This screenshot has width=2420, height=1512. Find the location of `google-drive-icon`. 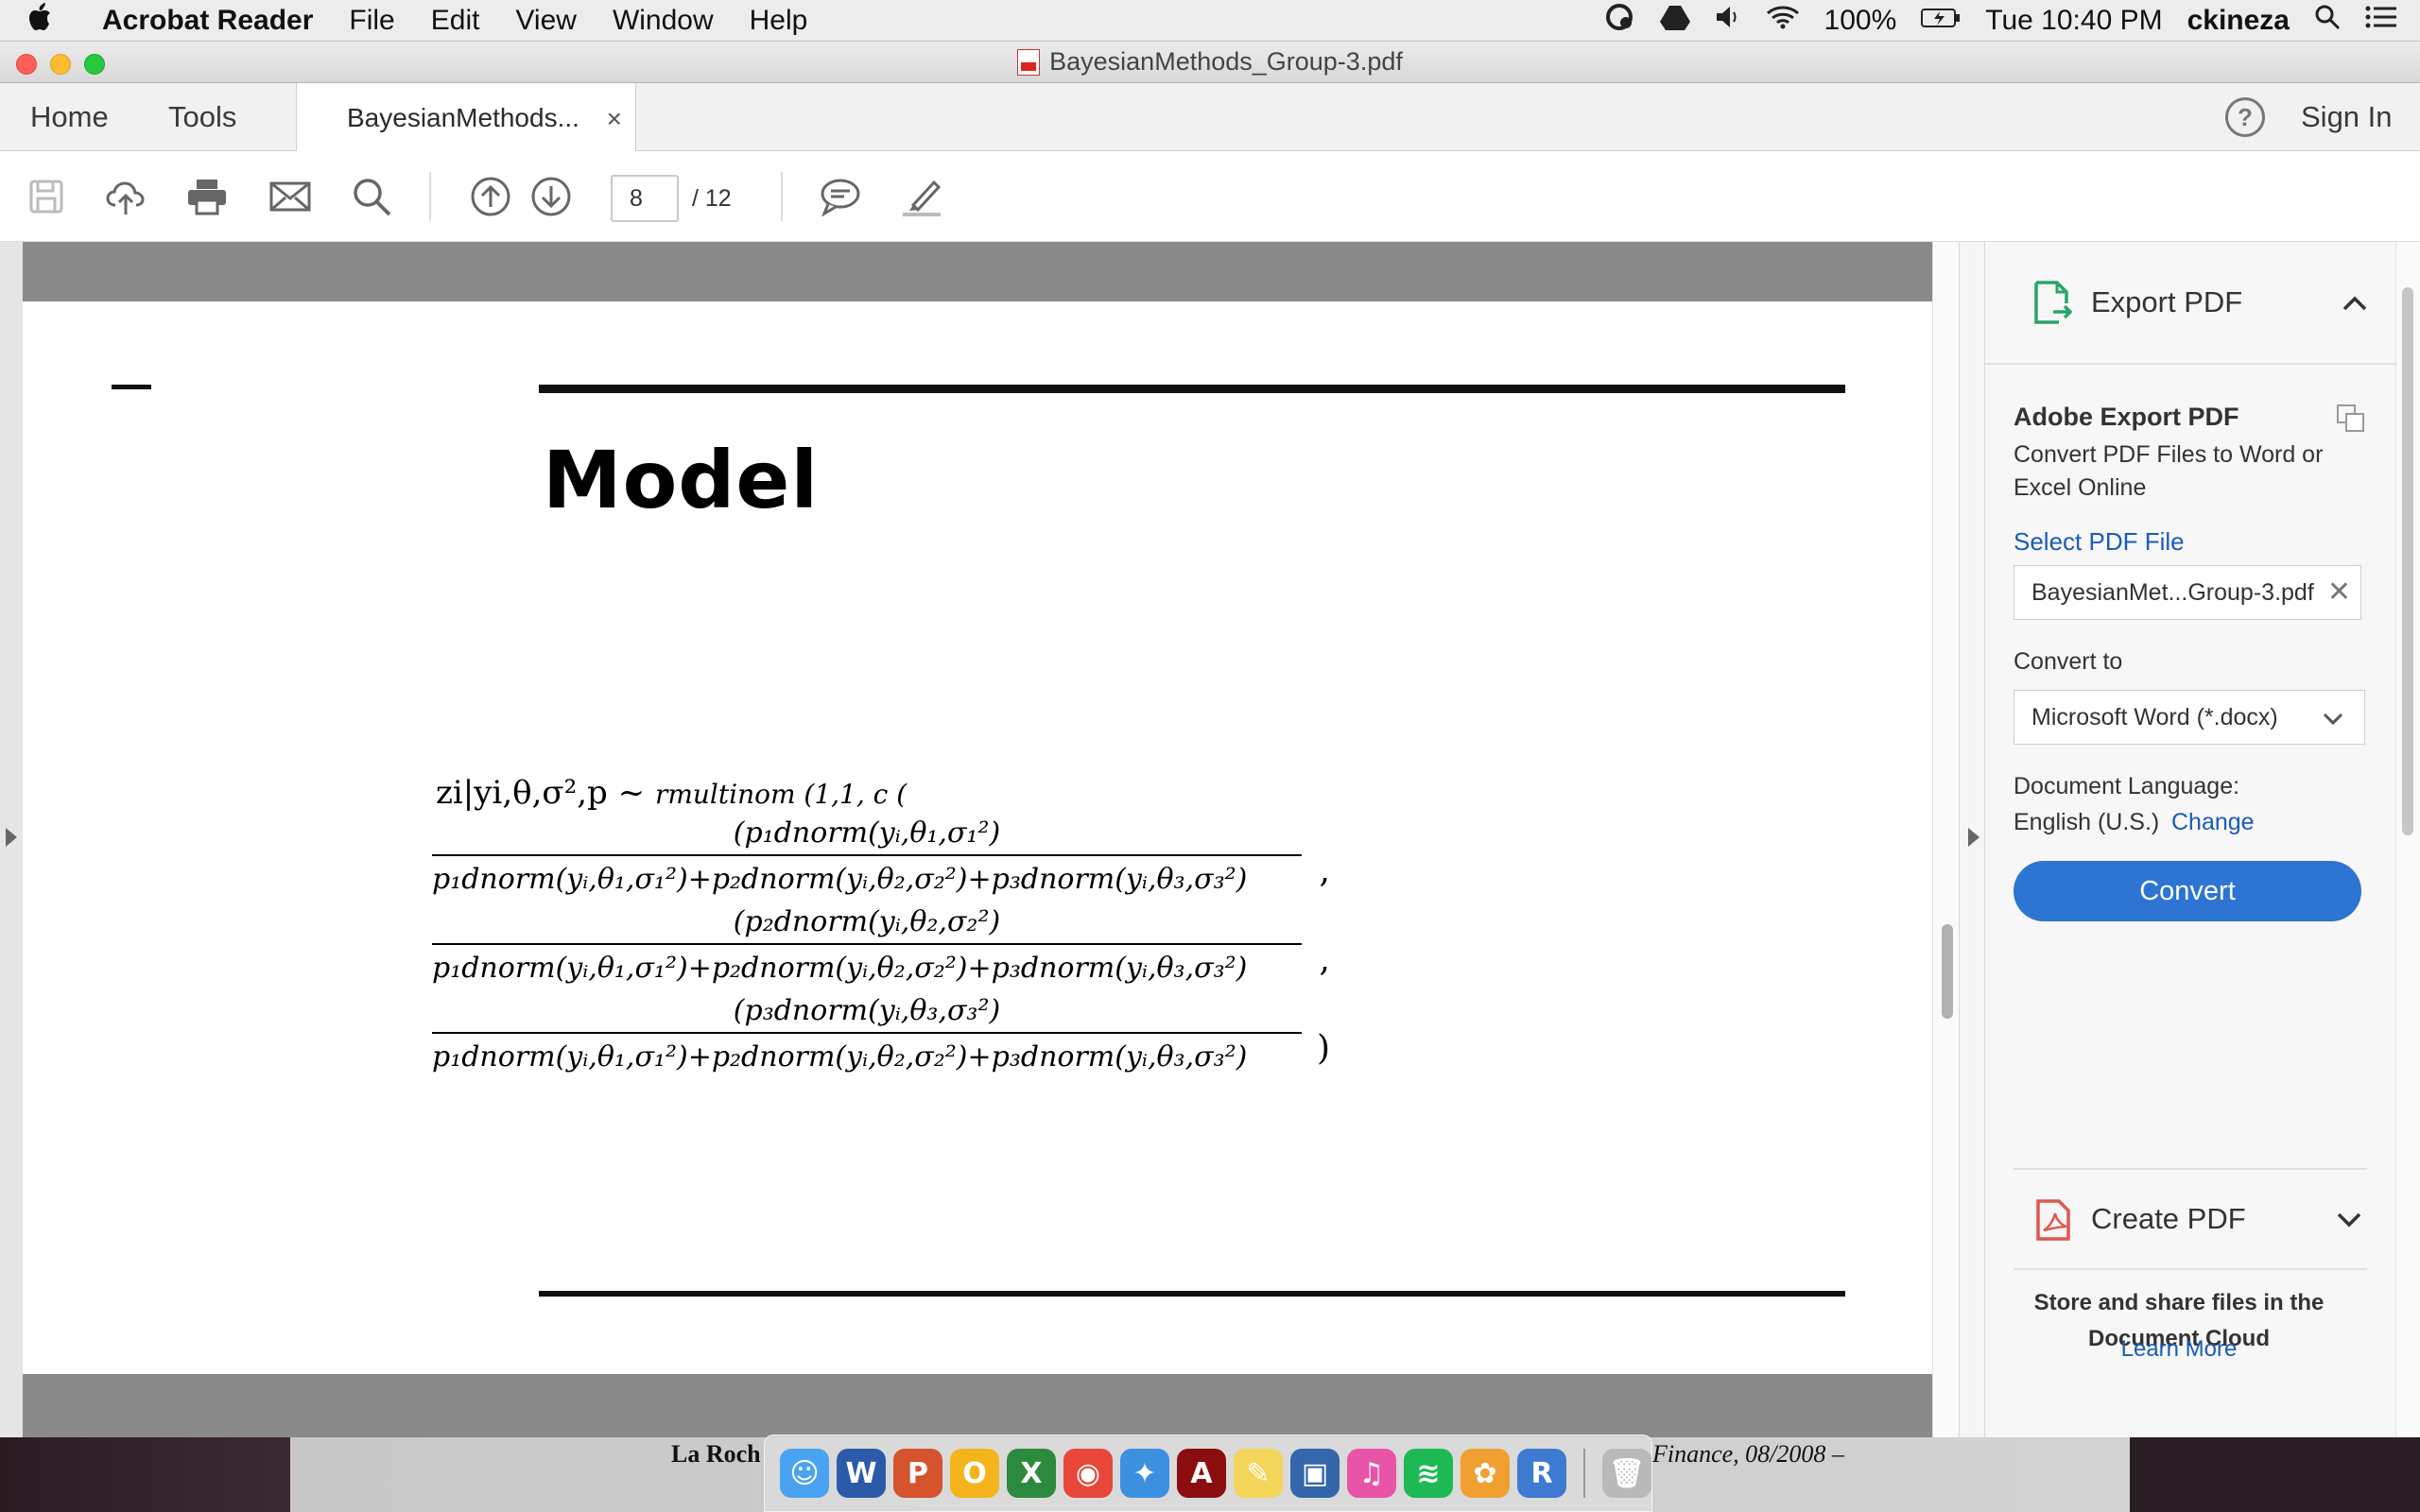

google-drive-icon is located at coordinates (1674, 21).